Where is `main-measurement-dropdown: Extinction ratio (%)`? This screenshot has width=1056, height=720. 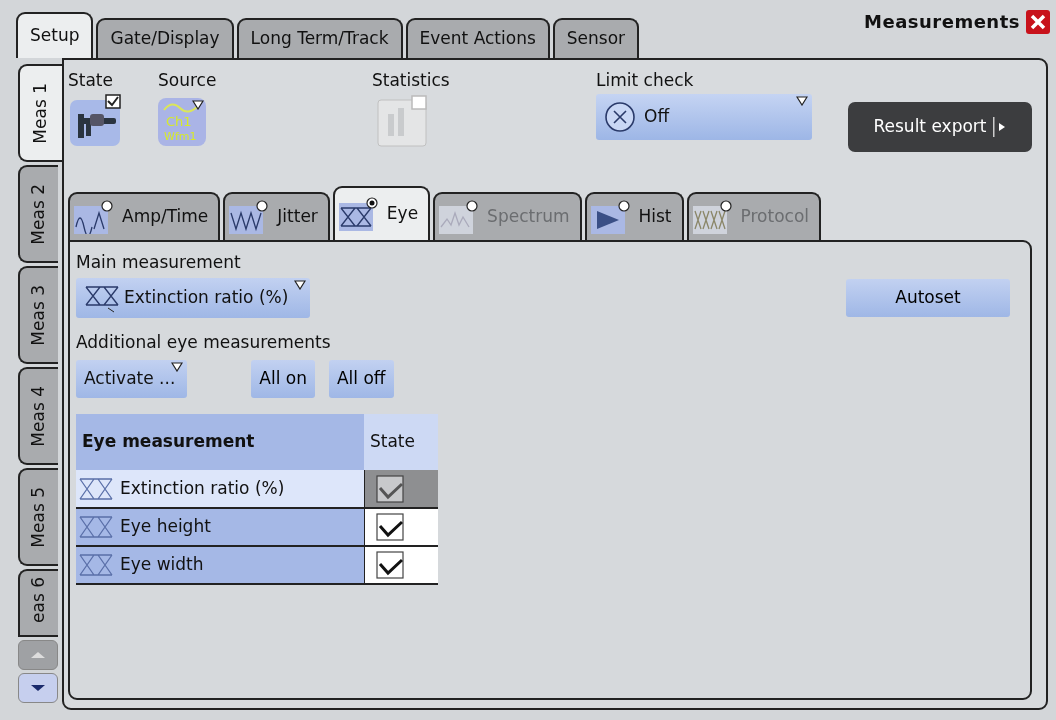
main-measurement-dropdown: Extinction ratio (%) is located at coordinates (193, 298).